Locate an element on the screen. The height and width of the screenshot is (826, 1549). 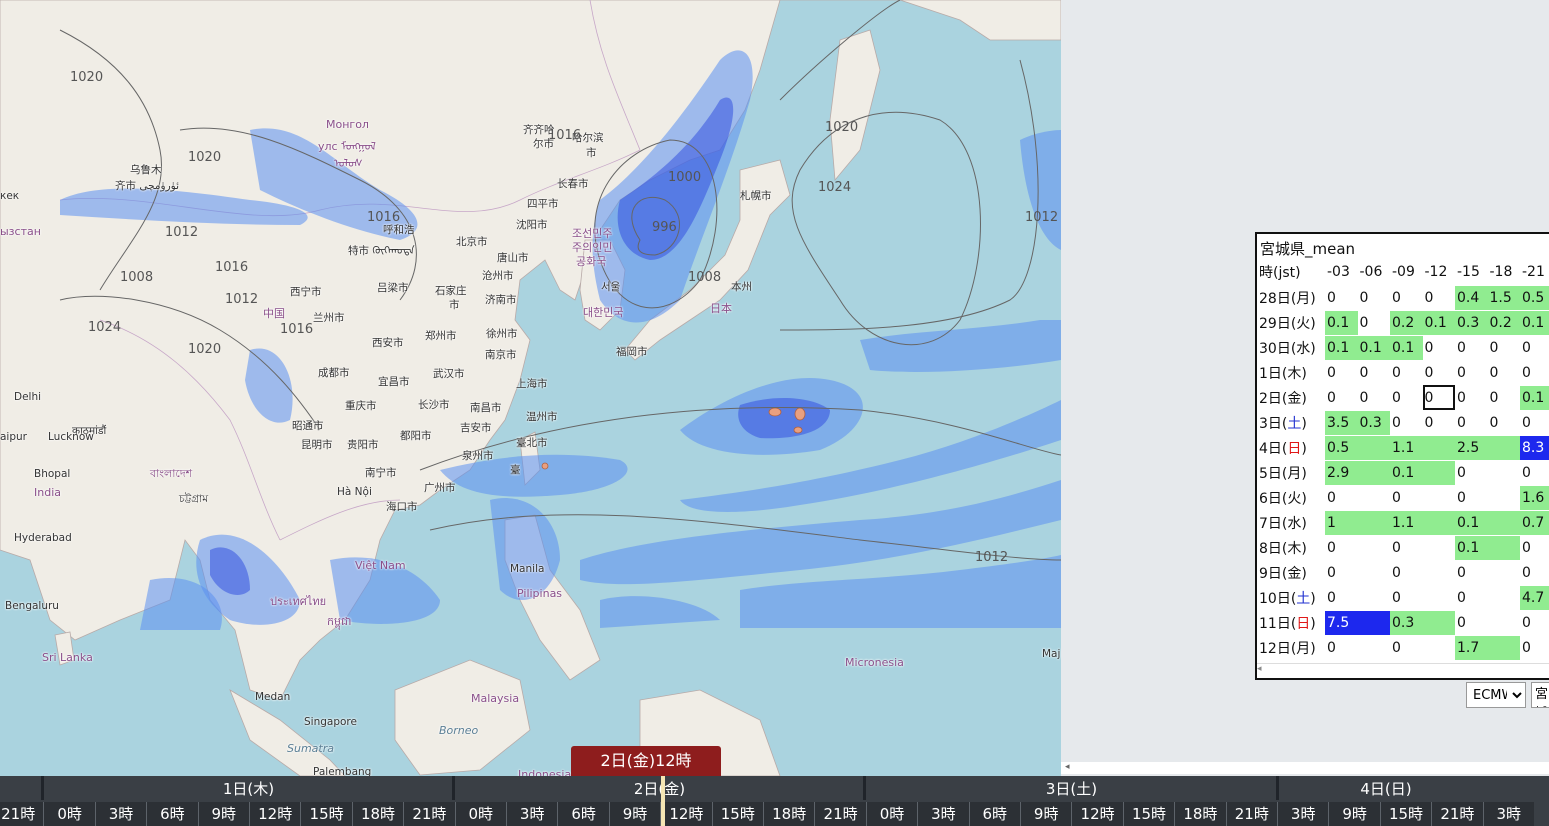
precip-cell: 1 is located at coordinates (1357, 523).